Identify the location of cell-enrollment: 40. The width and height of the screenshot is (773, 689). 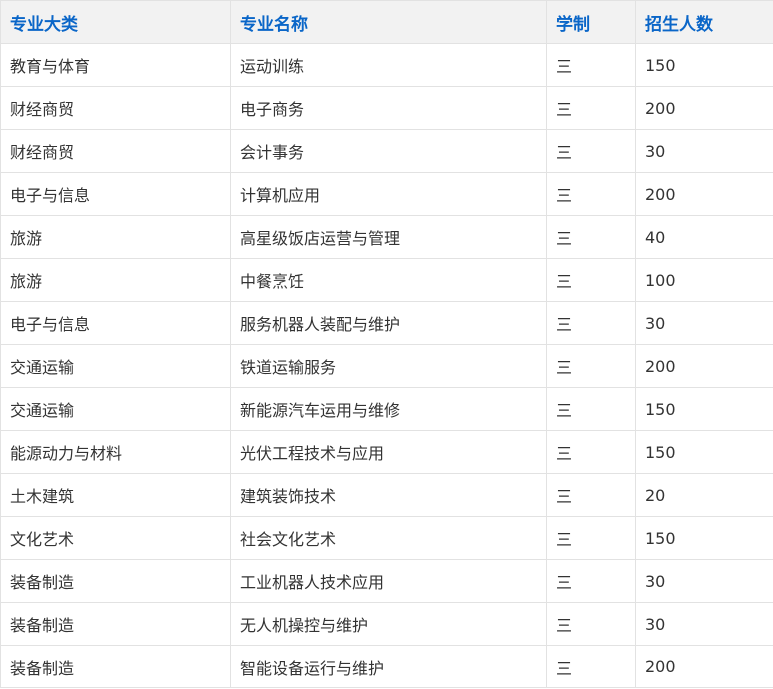
(704, 237).